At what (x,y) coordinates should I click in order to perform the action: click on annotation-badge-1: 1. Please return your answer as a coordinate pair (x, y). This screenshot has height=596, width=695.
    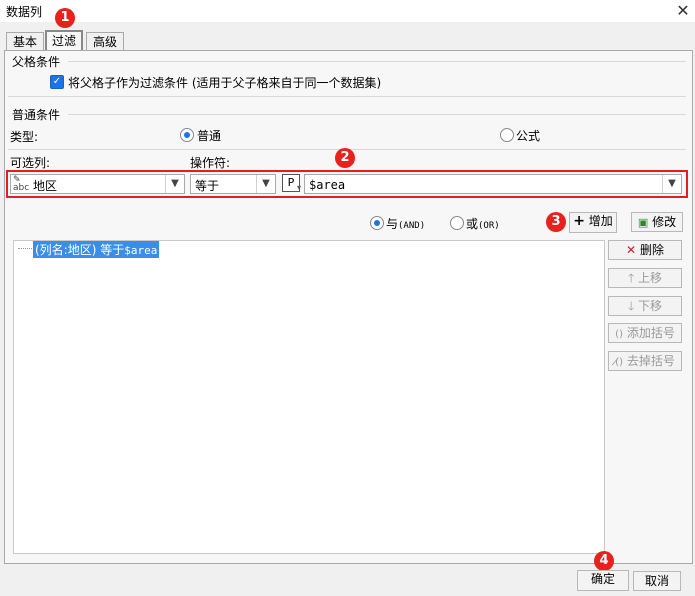
    Looking at the image, I should click on (65, 18).